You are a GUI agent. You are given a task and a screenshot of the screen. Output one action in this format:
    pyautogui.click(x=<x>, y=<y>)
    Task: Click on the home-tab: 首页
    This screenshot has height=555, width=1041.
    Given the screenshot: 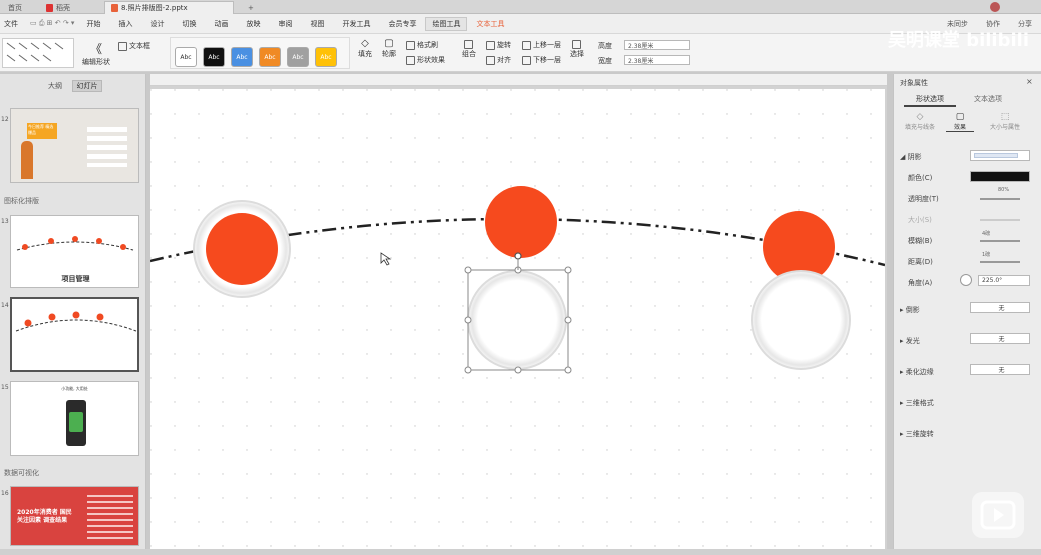 What is the action you would take?
    pyautogui.click(x=15, y=7)
    